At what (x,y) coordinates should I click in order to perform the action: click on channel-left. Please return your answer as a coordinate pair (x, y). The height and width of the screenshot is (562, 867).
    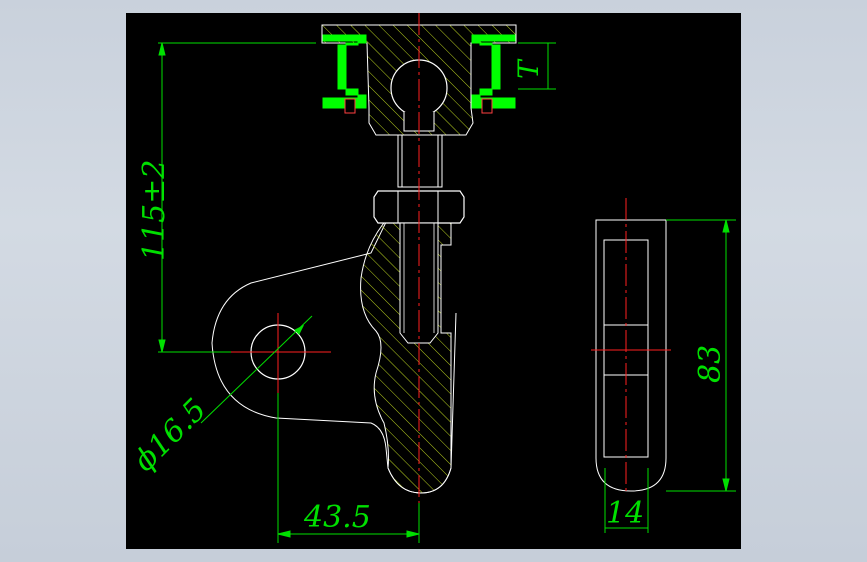
    Looking at the image, I should click on (344, 71).